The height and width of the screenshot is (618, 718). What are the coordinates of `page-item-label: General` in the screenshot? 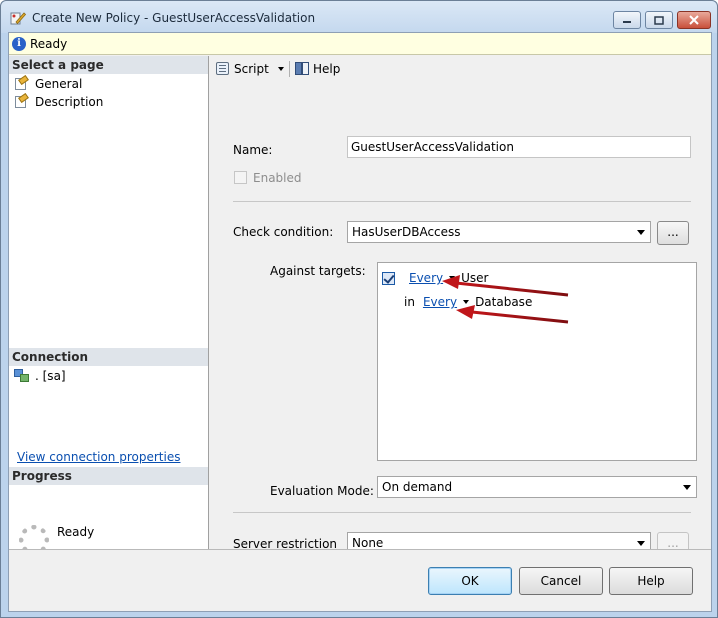 It's located at (59, 84).